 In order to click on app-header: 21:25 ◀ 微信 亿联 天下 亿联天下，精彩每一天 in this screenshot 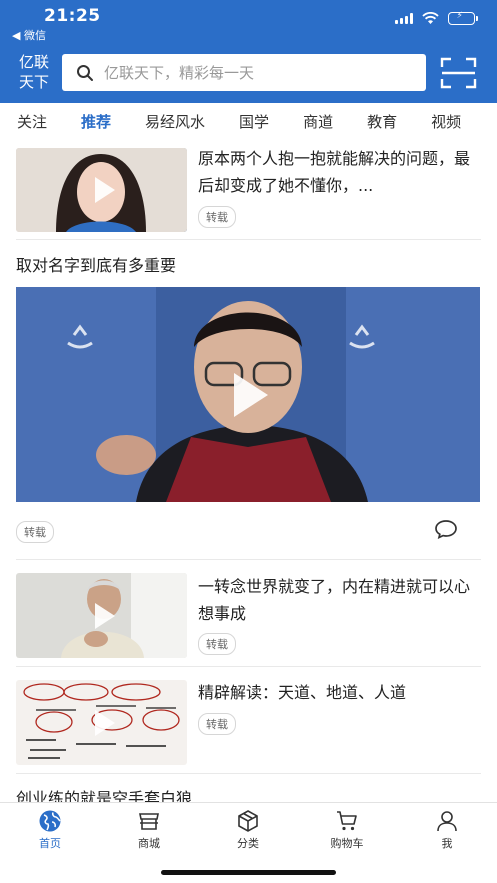, I will do `click(248, 51)`.